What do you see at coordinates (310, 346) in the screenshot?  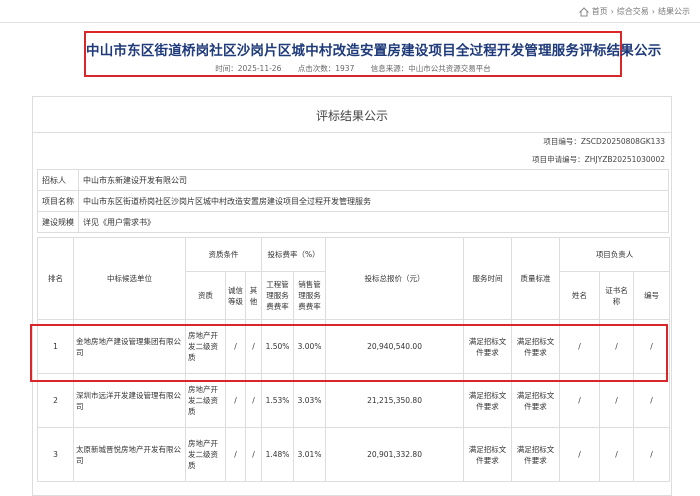 I see `cell-sales-rate: 3.00%` at bounding box center [310, 346].